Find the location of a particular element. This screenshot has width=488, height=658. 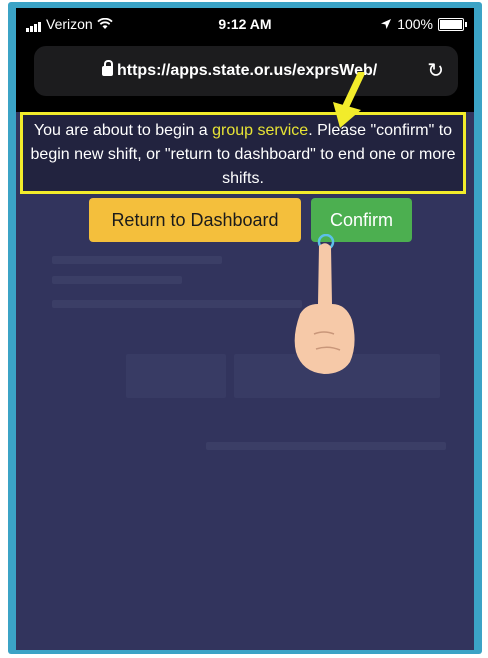

notice-text-start: You are about to begin a is located at coordinates (123, 130).